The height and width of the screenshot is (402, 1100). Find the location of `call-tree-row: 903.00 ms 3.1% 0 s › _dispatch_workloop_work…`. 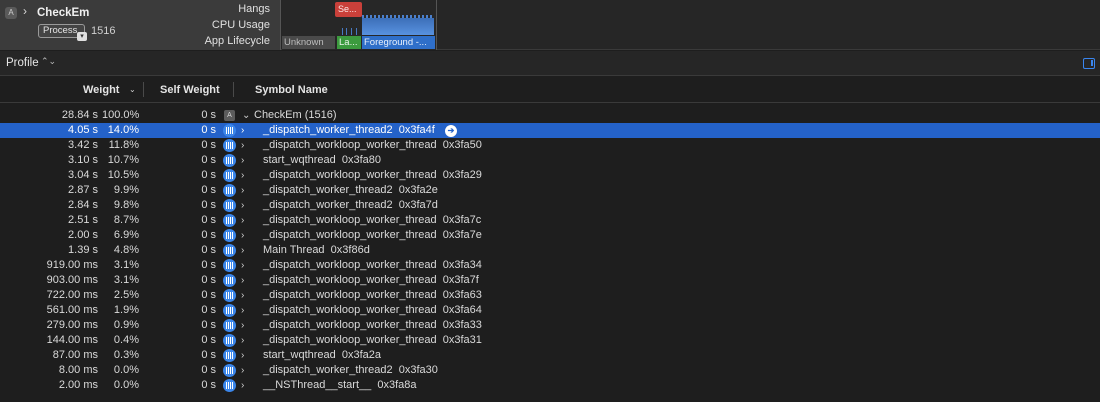

call-tree-row: 903.00 ms 3.1% 0 s › _dispatch_workloop_work… is located at coordinates (550, 280).